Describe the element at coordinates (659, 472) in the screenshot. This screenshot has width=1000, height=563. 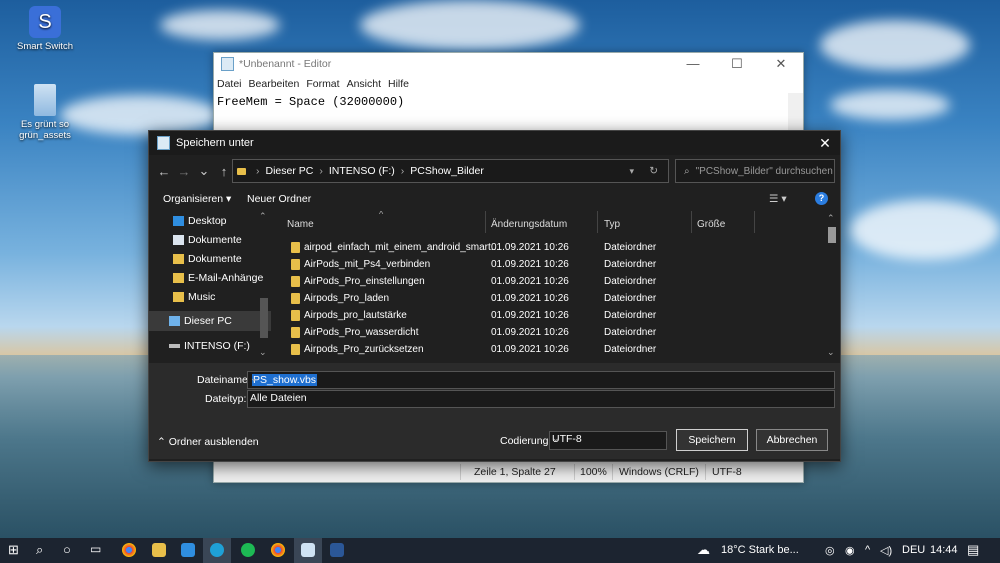
I see `status-line-ending: Windows (CRLF)` at that location.